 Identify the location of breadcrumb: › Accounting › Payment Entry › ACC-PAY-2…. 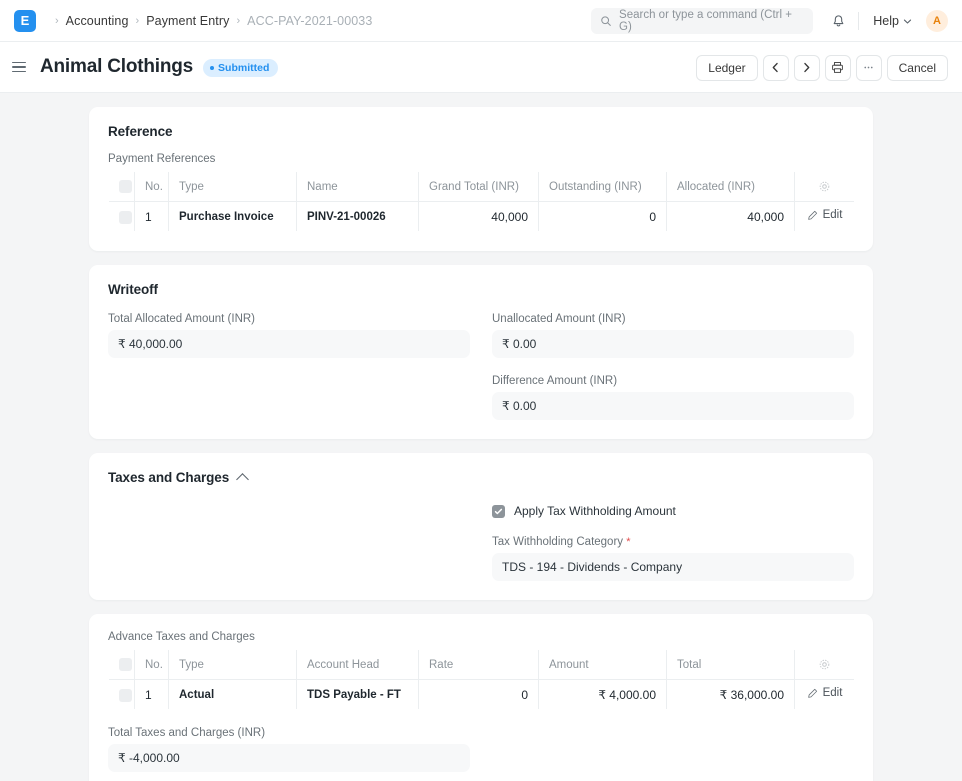
(210, 21).